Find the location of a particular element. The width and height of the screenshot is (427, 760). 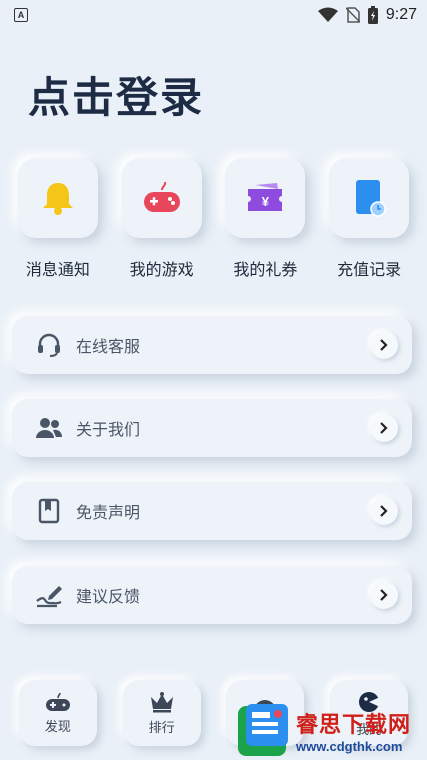

headset-icon is located at coordinates (49, 345).